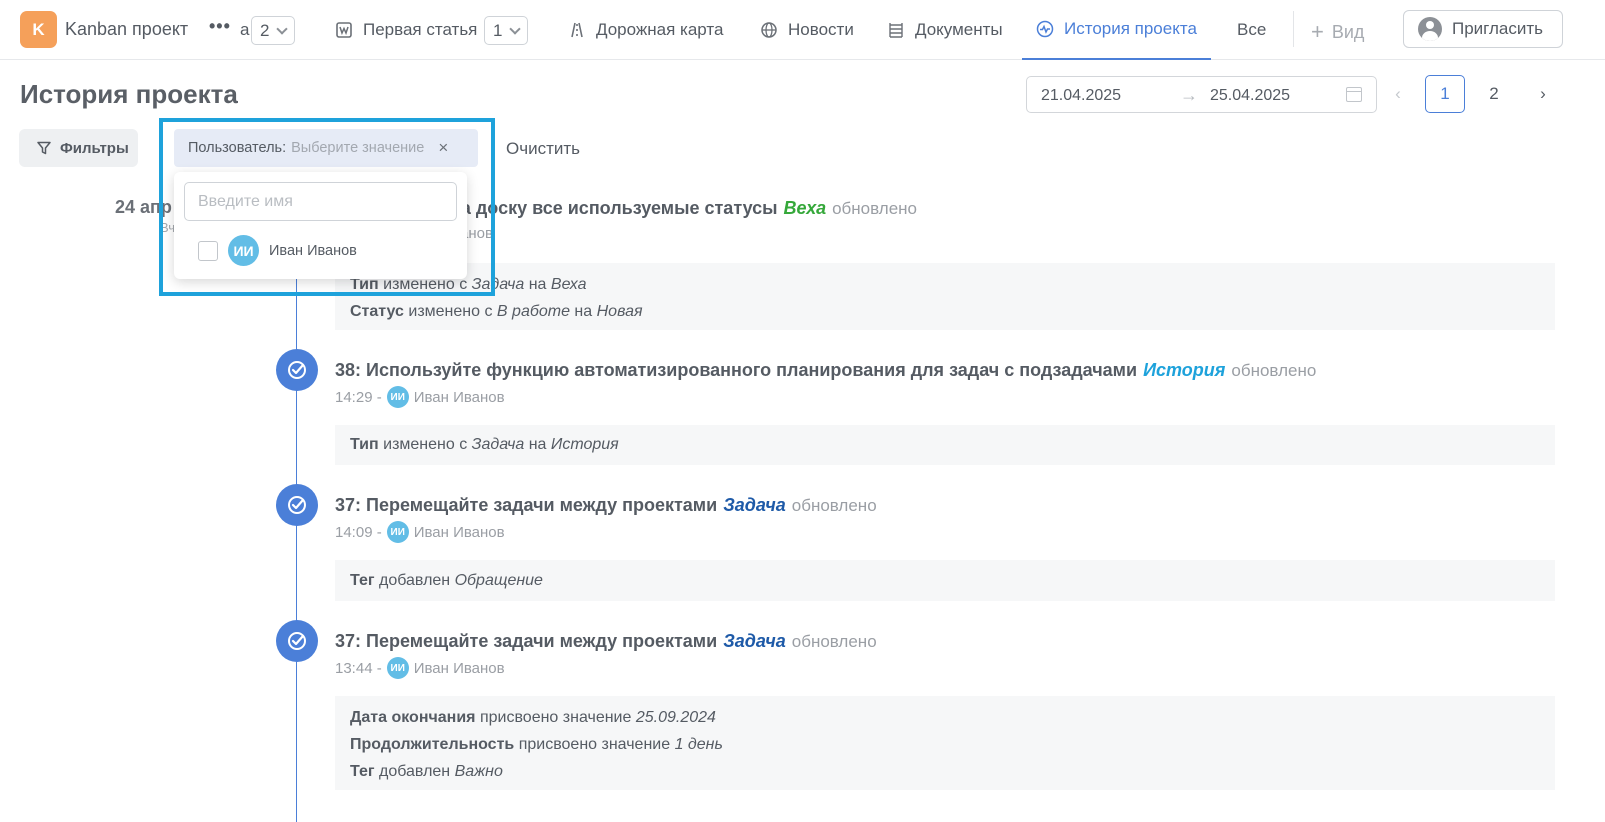  What do you see at coordinates (1201, 94) in the screenshot?
I see `date-range-picker: 21.04.2025 → 25.04.2025` at bounding box center [1201, 94].